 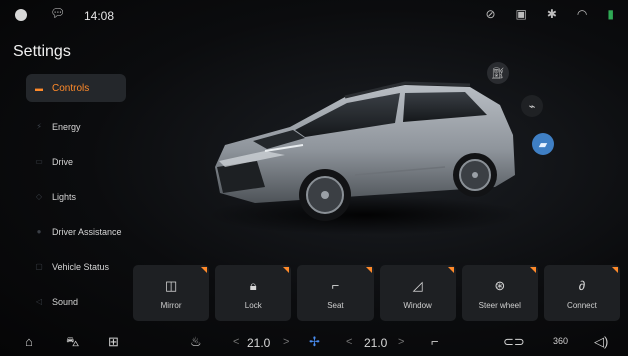 I want to click on car-status-icon: ⛍︎, so click(x=72, y=343).